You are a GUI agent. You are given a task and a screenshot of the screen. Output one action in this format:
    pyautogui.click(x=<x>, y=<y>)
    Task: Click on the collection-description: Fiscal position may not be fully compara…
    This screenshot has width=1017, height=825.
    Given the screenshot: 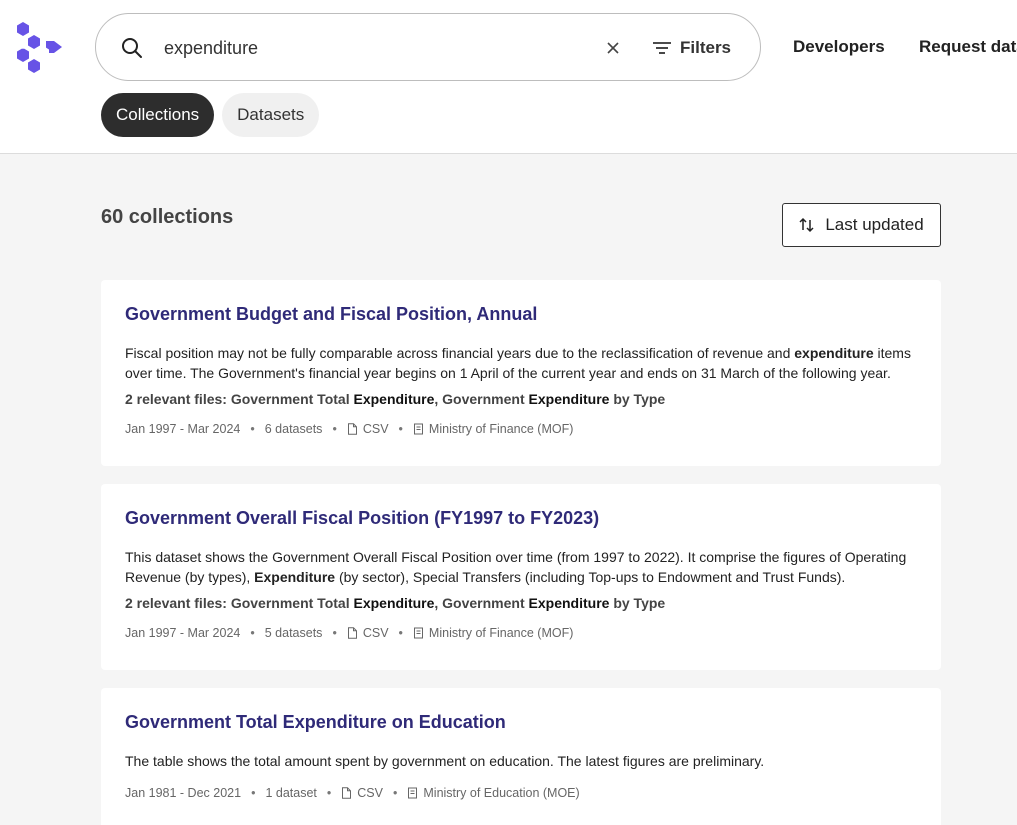 What is the action you would take?
    pyautogui.click(x=518, y=363)
    